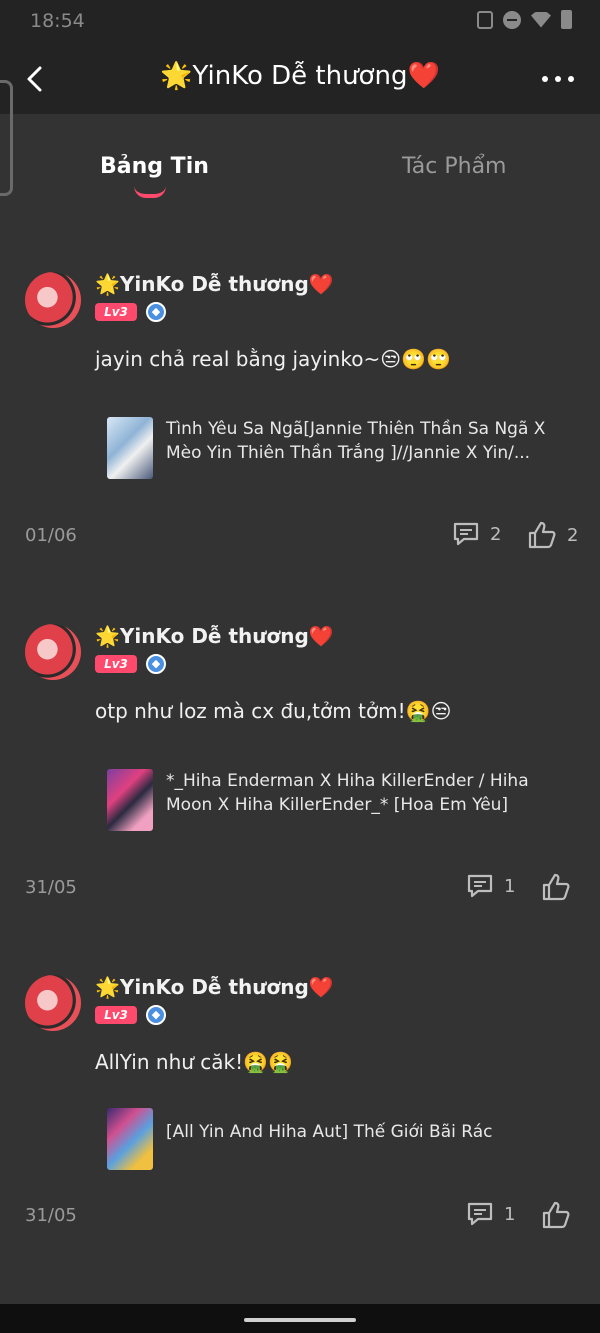 The height and width of the screenshot is (1333, 600). What do you see at coordinates (512, 19) in the screenshot?
I see `do-not-disturb-icon` at bounding box center [512, 19].